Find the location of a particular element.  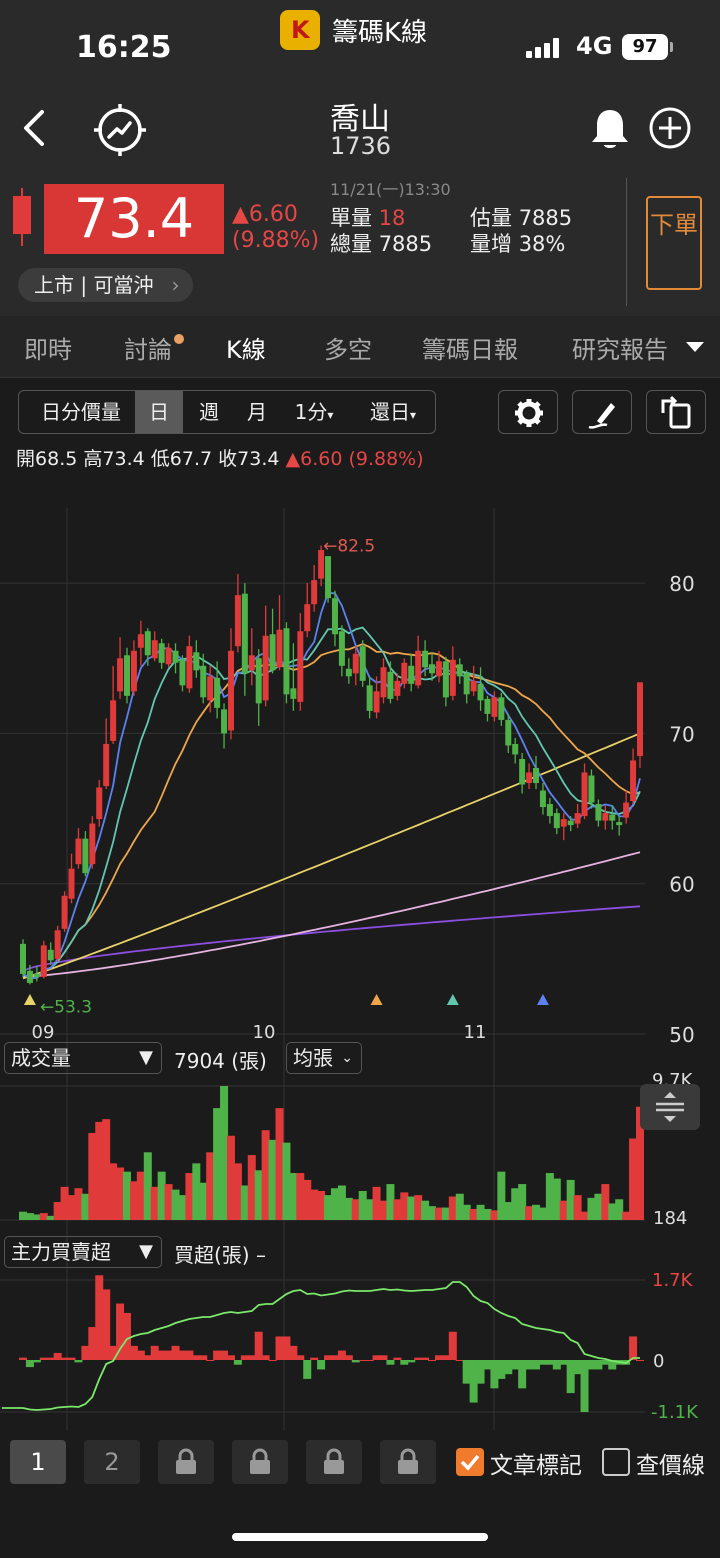

back-icon is located at coordinates (36, 128).